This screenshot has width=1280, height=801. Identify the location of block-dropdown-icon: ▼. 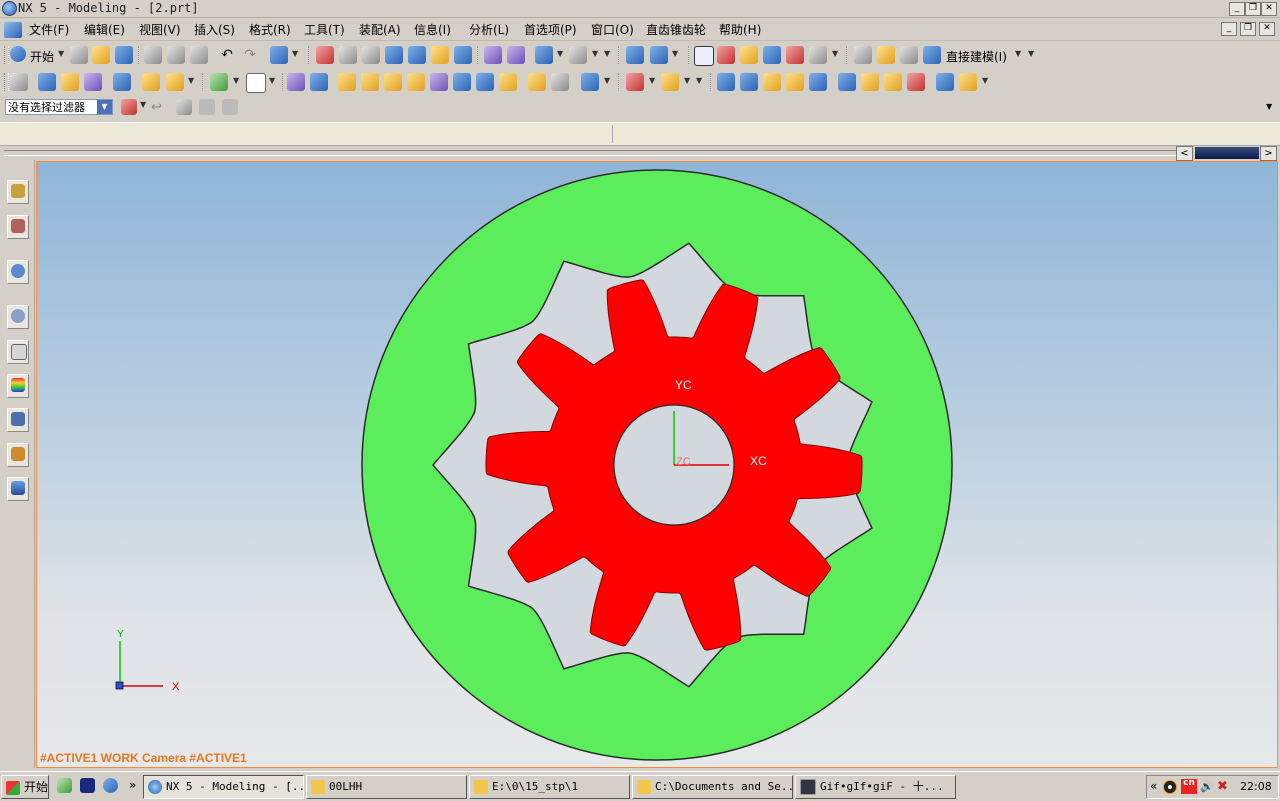
(236, 81).